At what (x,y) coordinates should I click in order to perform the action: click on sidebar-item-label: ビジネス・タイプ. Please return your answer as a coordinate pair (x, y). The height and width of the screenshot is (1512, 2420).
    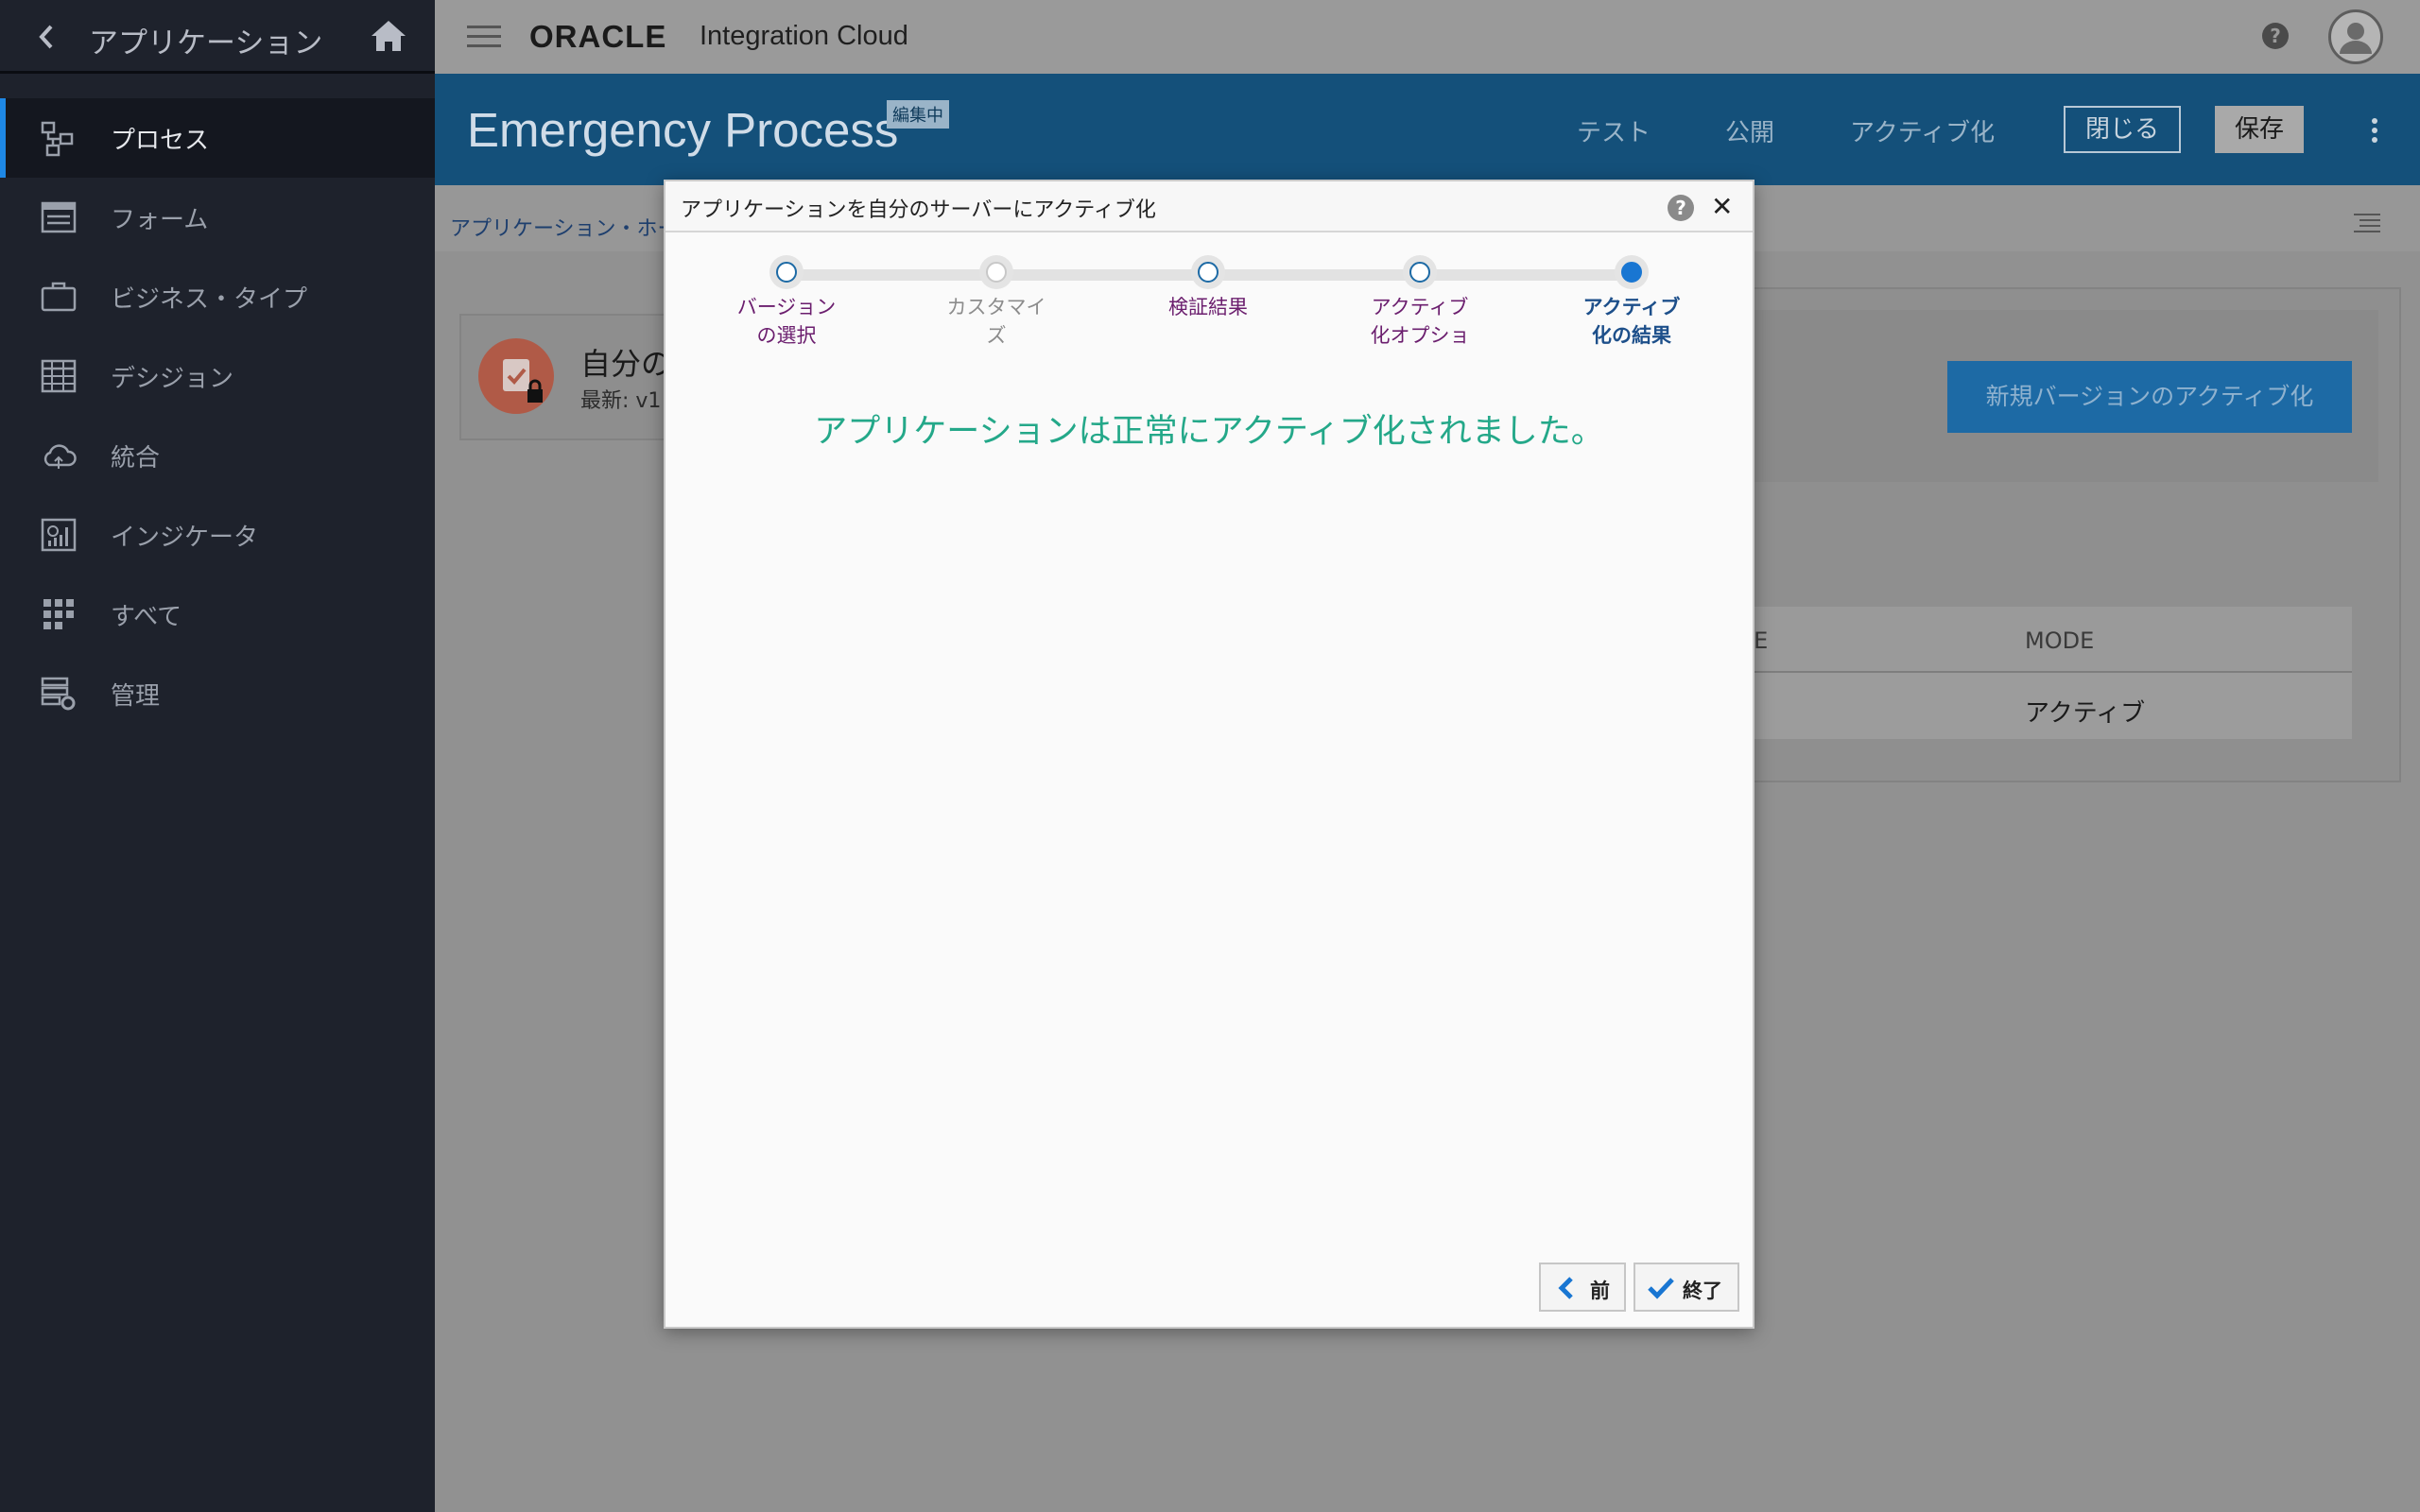
    Looking at the image, I should click on (209, 299).